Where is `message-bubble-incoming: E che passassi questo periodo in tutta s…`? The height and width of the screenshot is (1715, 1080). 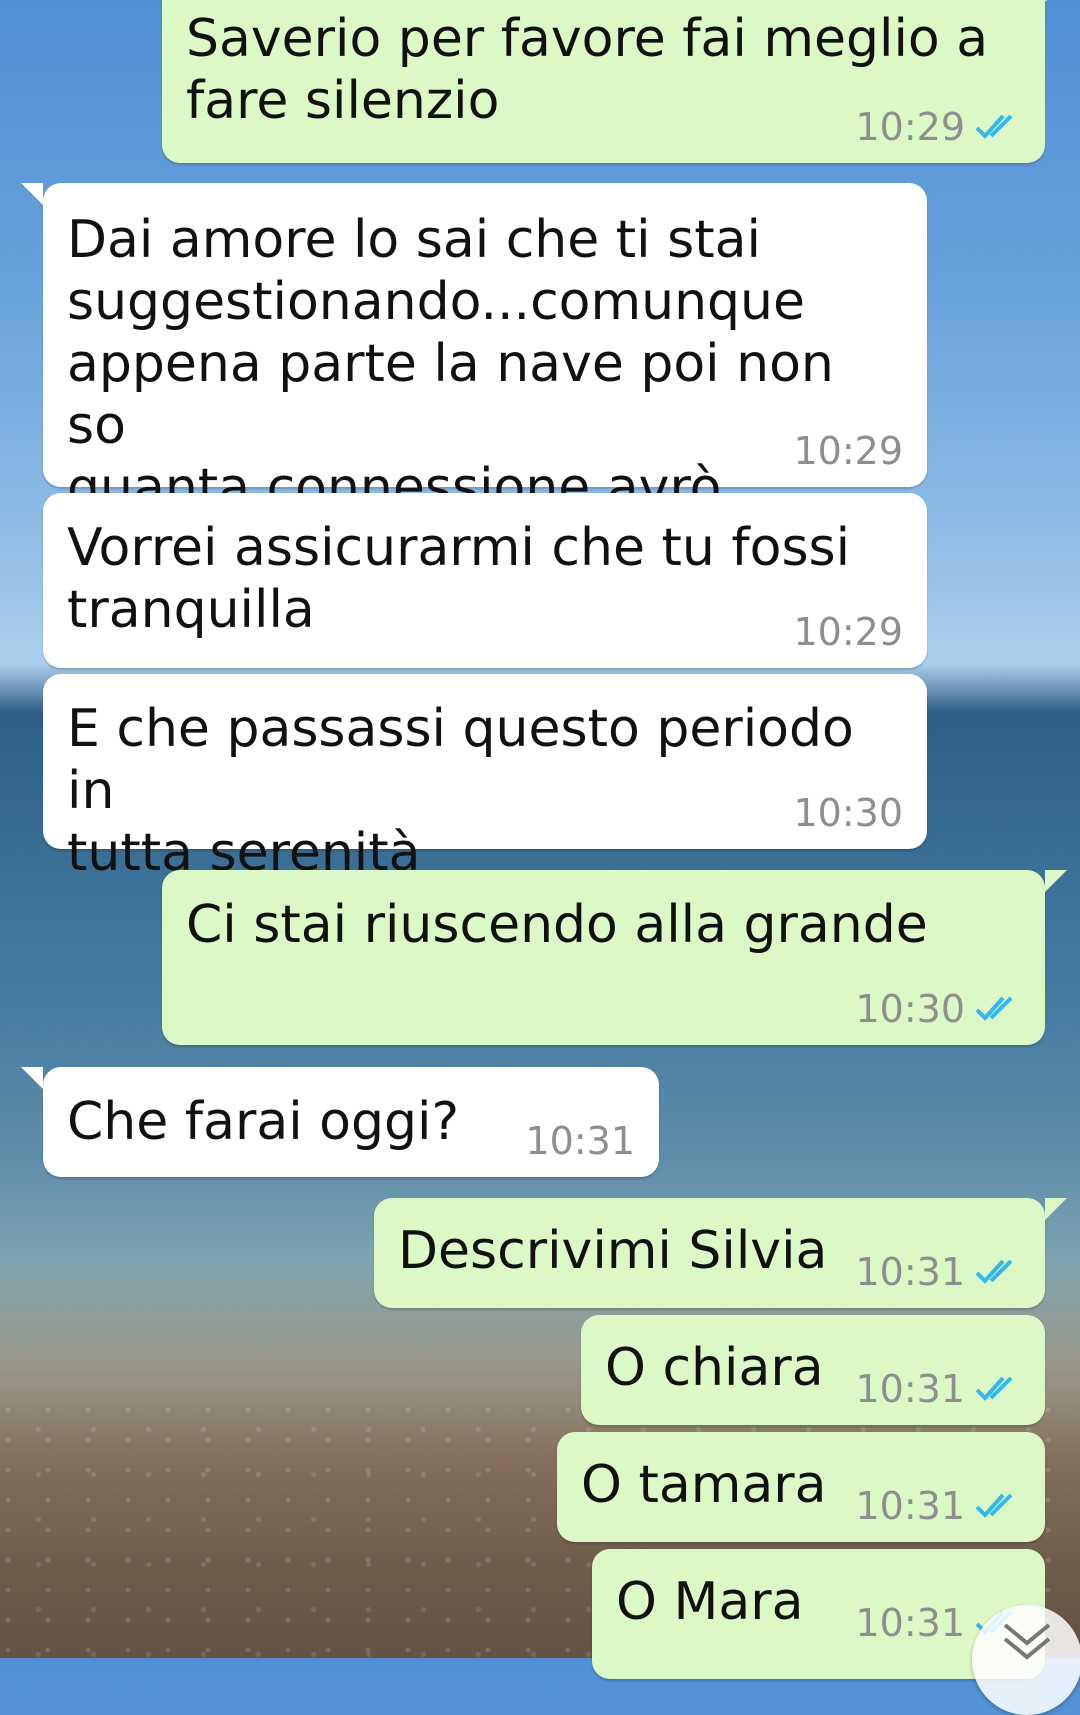
message-bubble-incoming: E che passassi questo periodo in tutta s… is located at coordinates (485, 778).